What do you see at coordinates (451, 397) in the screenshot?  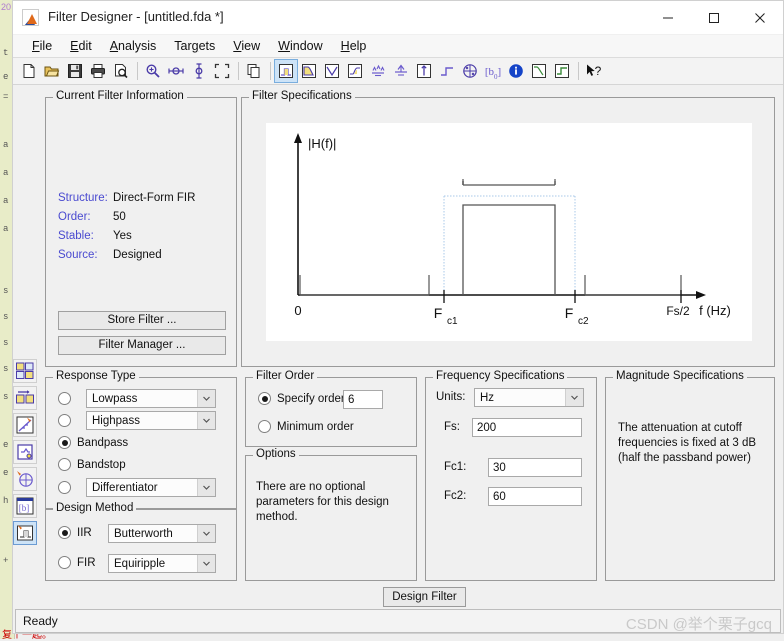 I see `units-label: Units:` at bounding box center [451, 397].